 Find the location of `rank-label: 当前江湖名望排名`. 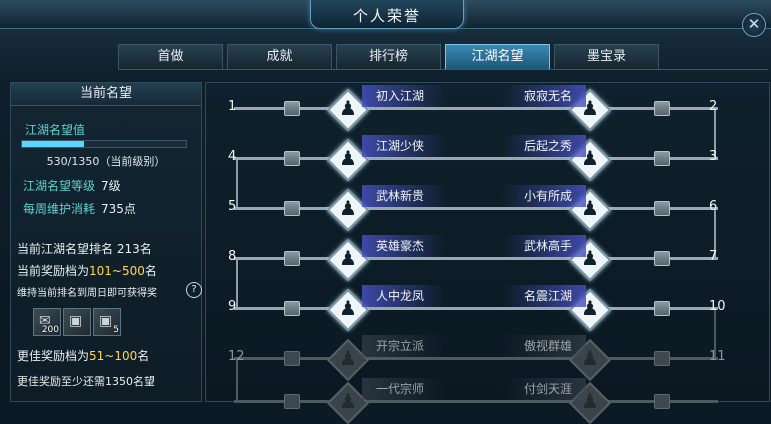

rank-label: 当前江湖名望排名 is located at coordinates (65, 249).